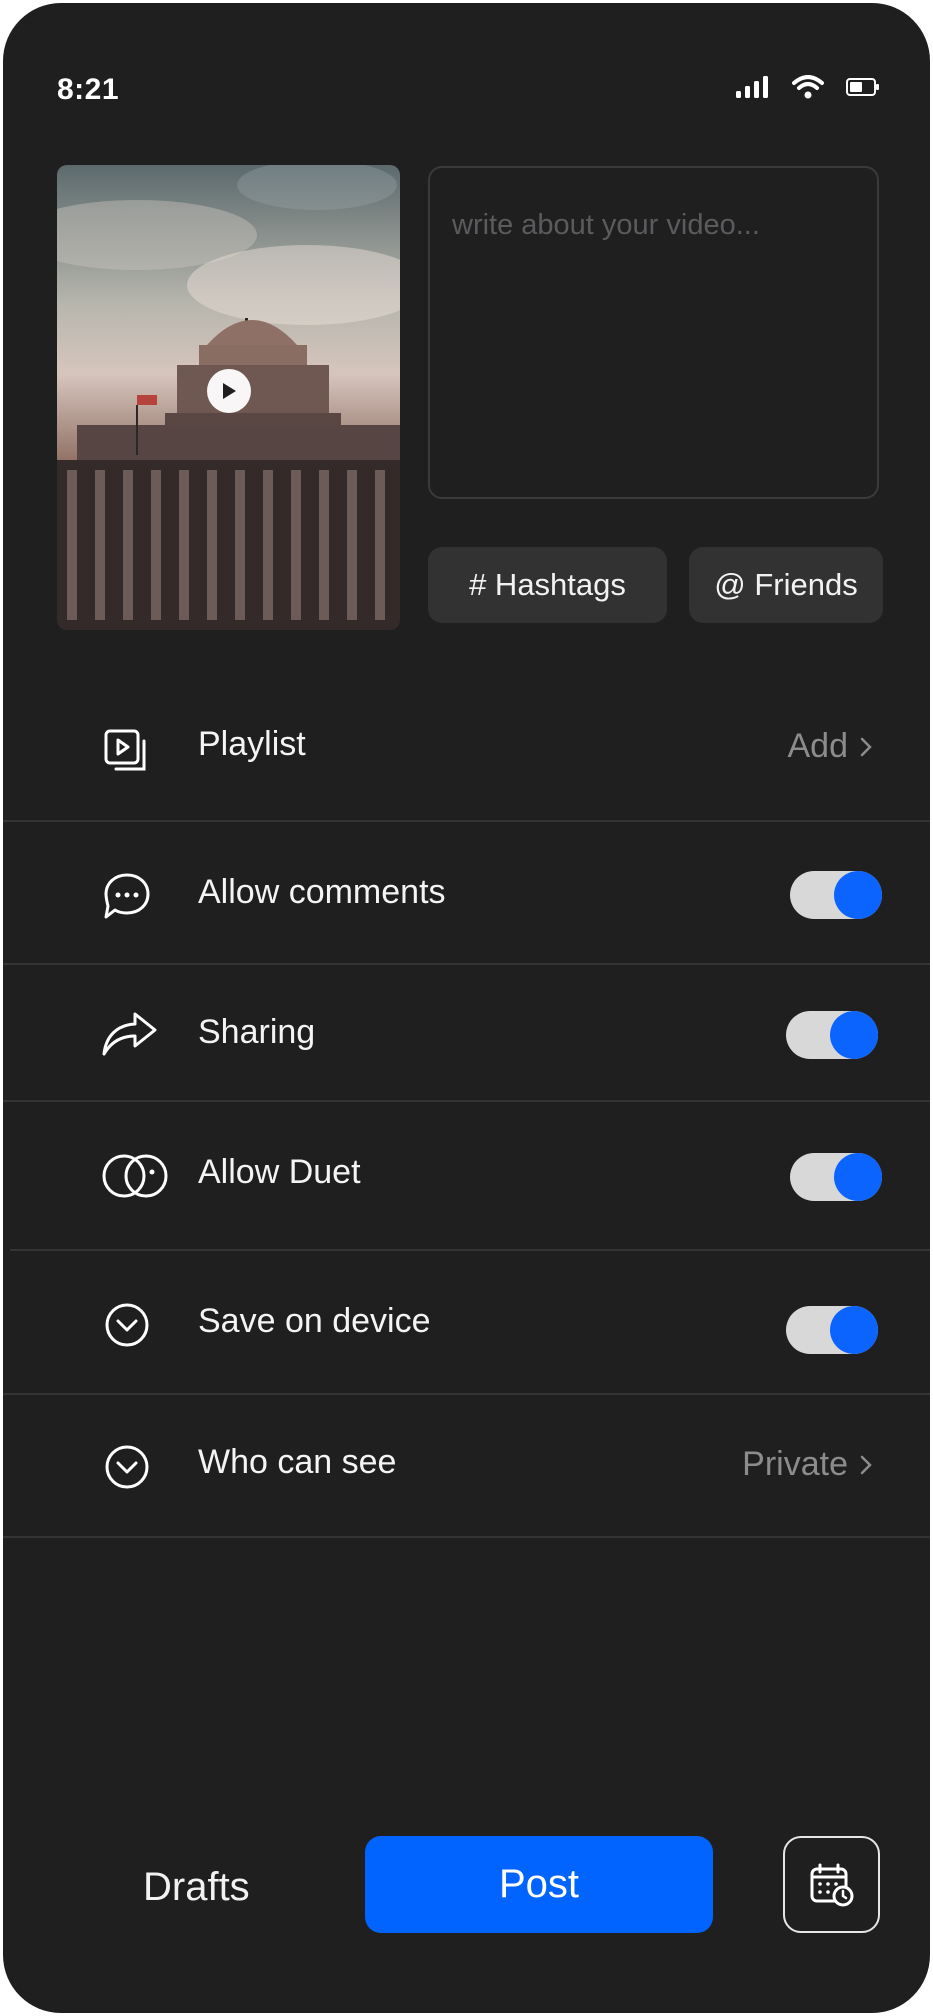  I want to click on caption-input, so click(652, 225).